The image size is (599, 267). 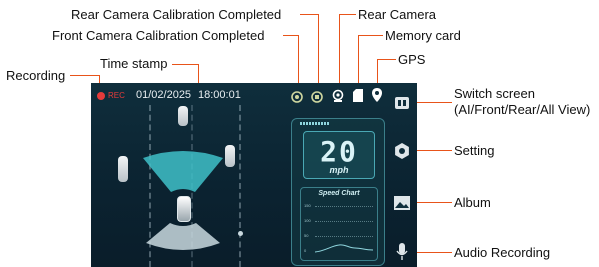 I want to click on speed-chart-line, so click(x=344, y=248).